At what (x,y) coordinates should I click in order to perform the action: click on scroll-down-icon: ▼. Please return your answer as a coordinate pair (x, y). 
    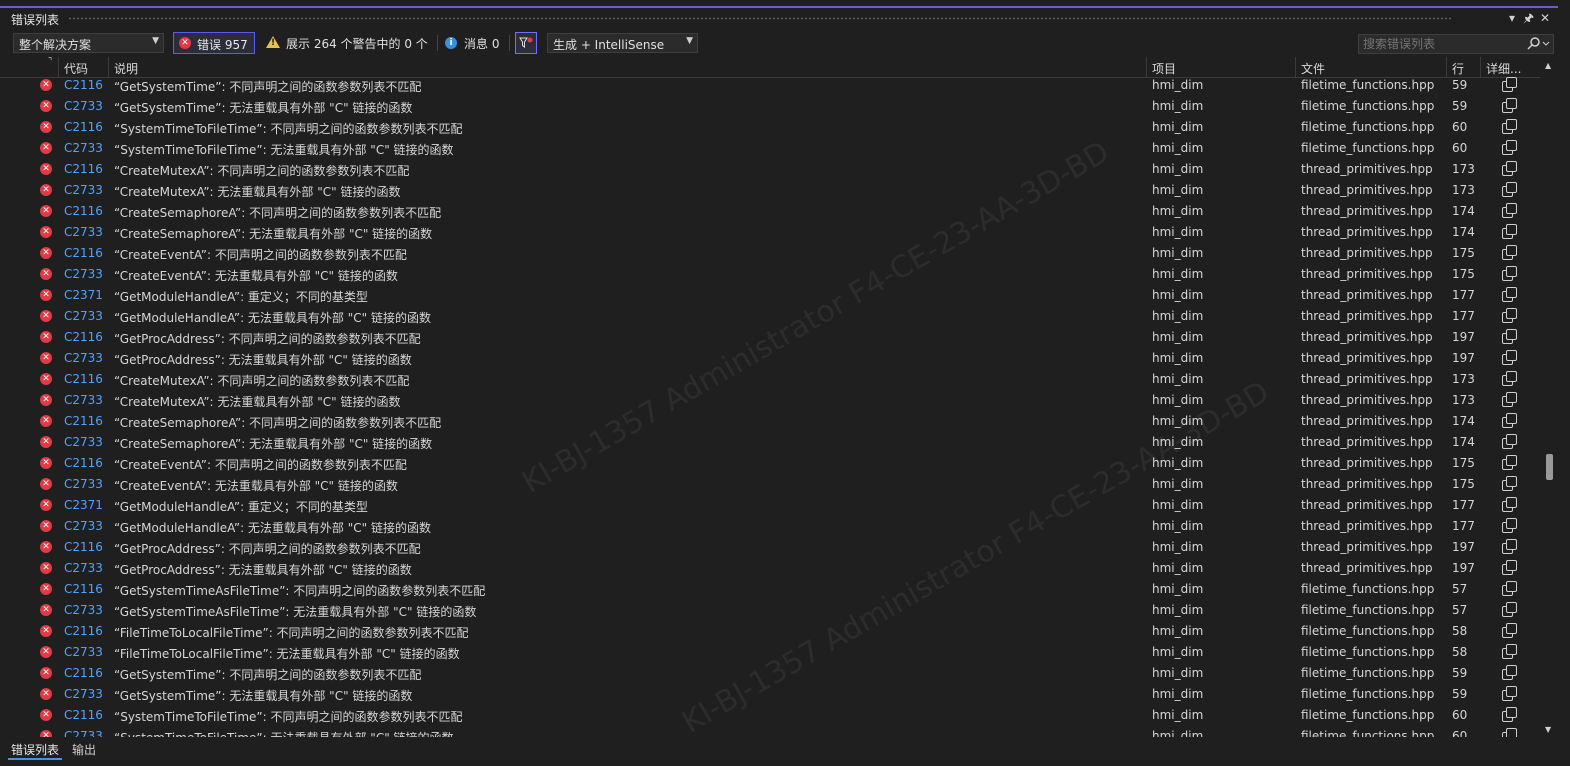
    Looking at the image, I should click on (1548, 729).